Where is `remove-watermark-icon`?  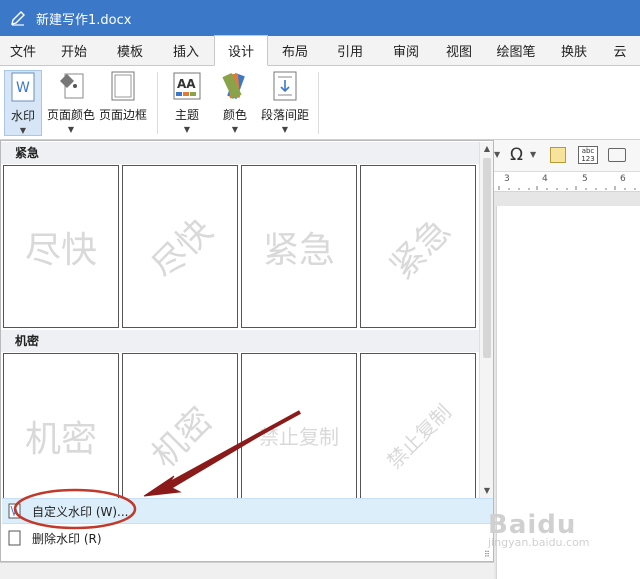
remove-watermark-icon is located at coordinates (15, 538).